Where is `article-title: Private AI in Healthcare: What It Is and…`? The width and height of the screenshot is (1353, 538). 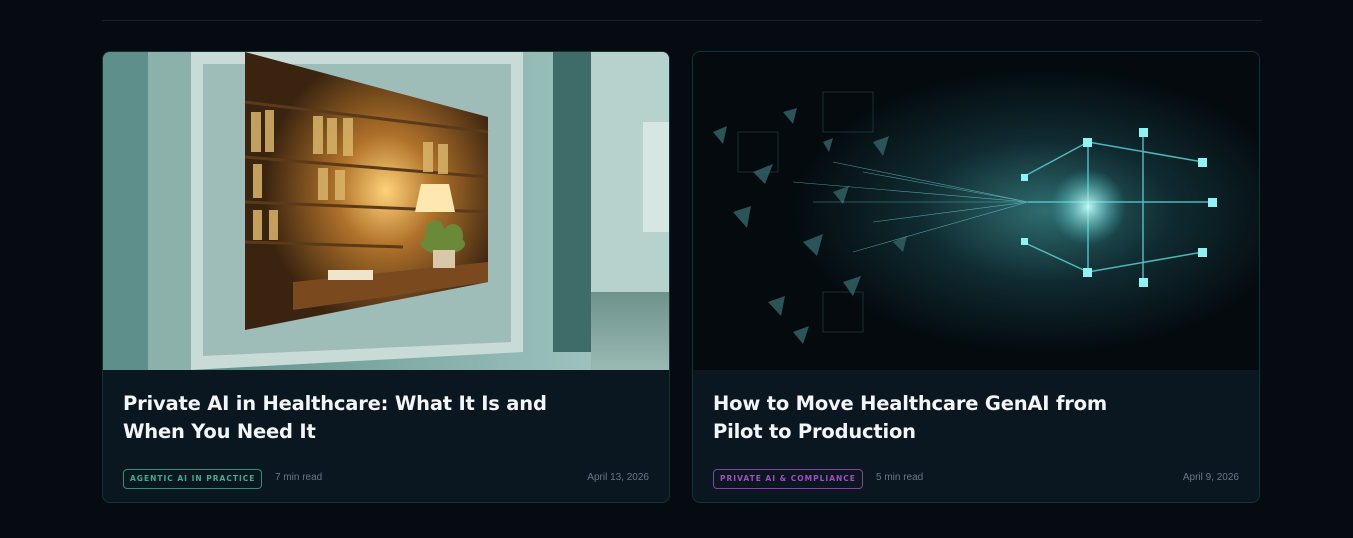 article-title: Private AI in Healthcare: What It Is and… is located at coordinates (338, 418).